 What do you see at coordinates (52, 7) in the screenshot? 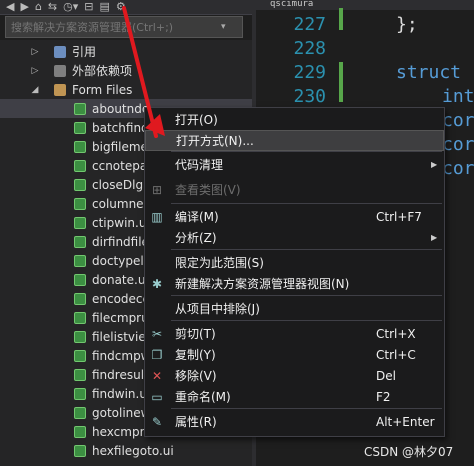
I see `sync-button: ⇆` at bounding box center [52, 7].